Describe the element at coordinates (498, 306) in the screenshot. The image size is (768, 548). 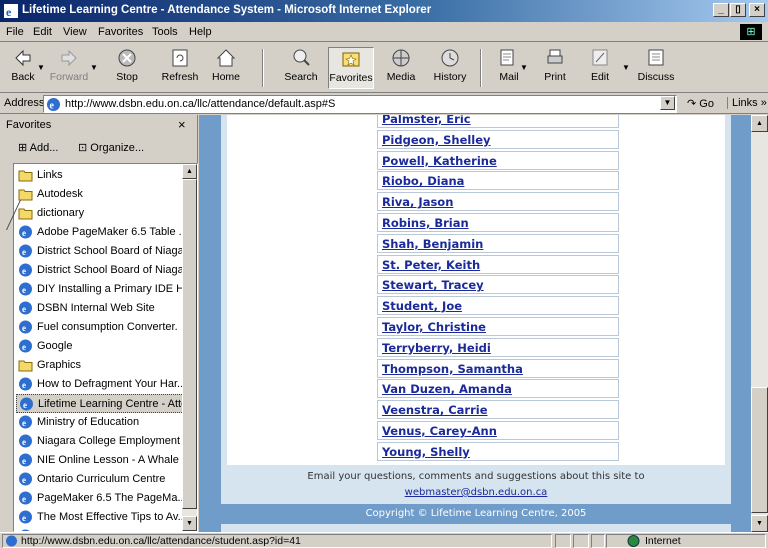
I see `table-row: Student, Joe` at that location.